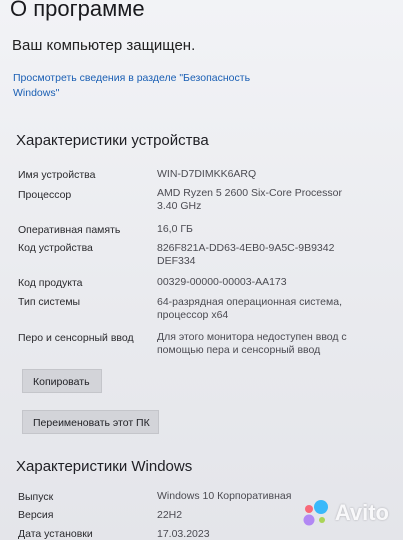 The image size is (403, 540). Describe the element at coordinates (45, 195) in the screenshot. I see `spec-label-processor: Процессор` at that location.